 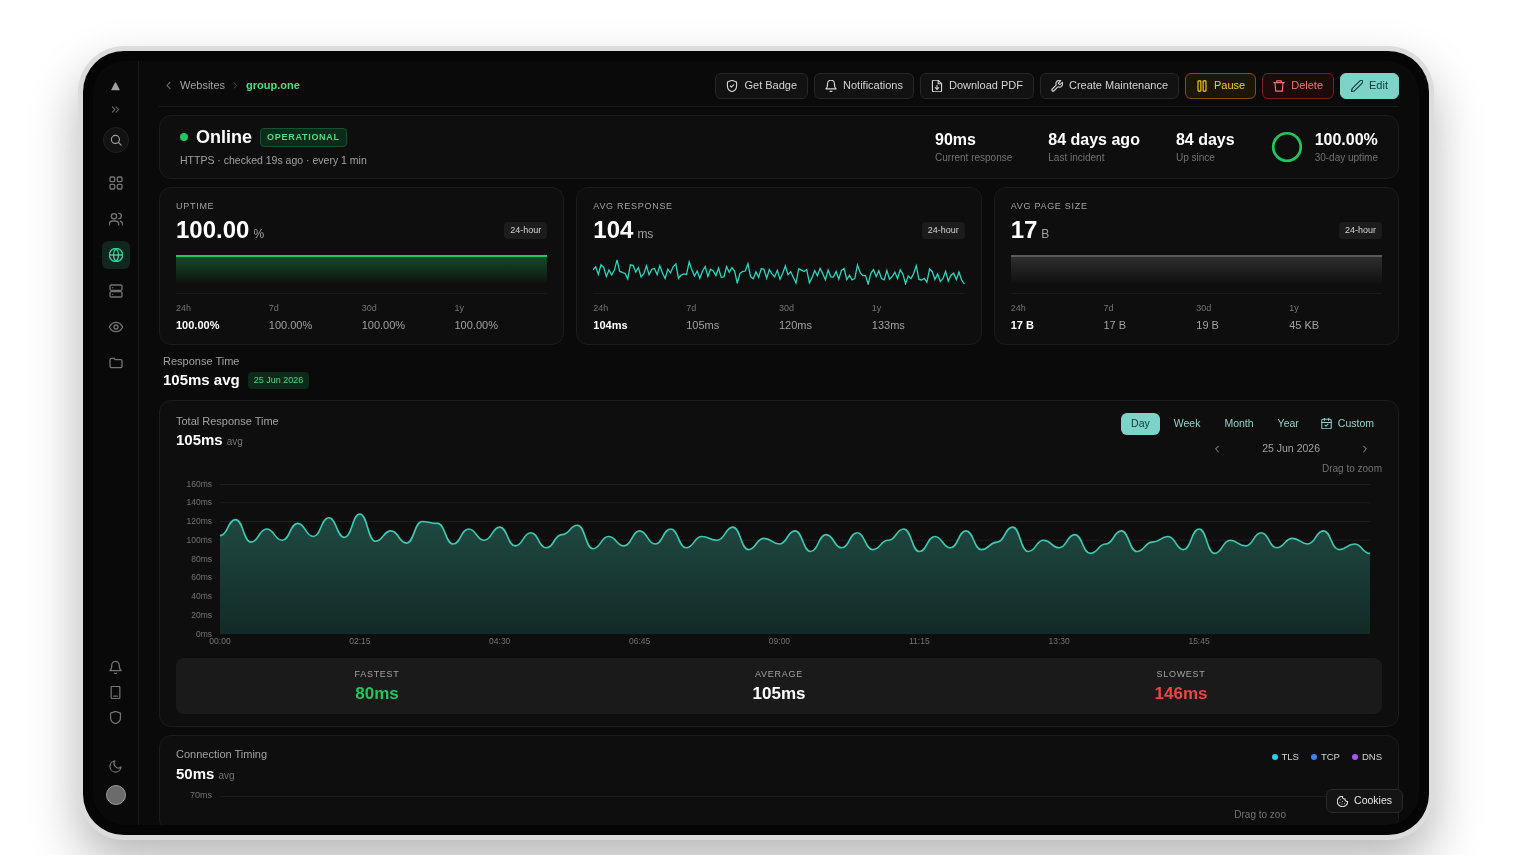 I want to click on tablet-icon, so click(x=115, y=692).